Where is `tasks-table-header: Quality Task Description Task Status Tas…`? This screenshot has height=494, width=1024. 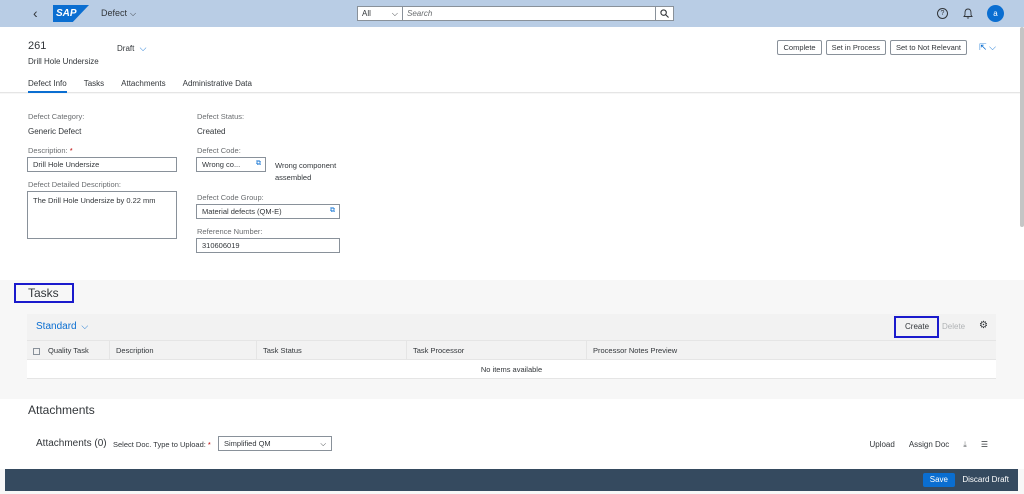
tasks-table-header: Quality Task Description Task Status Tas… is located at coordinates (511, 350).